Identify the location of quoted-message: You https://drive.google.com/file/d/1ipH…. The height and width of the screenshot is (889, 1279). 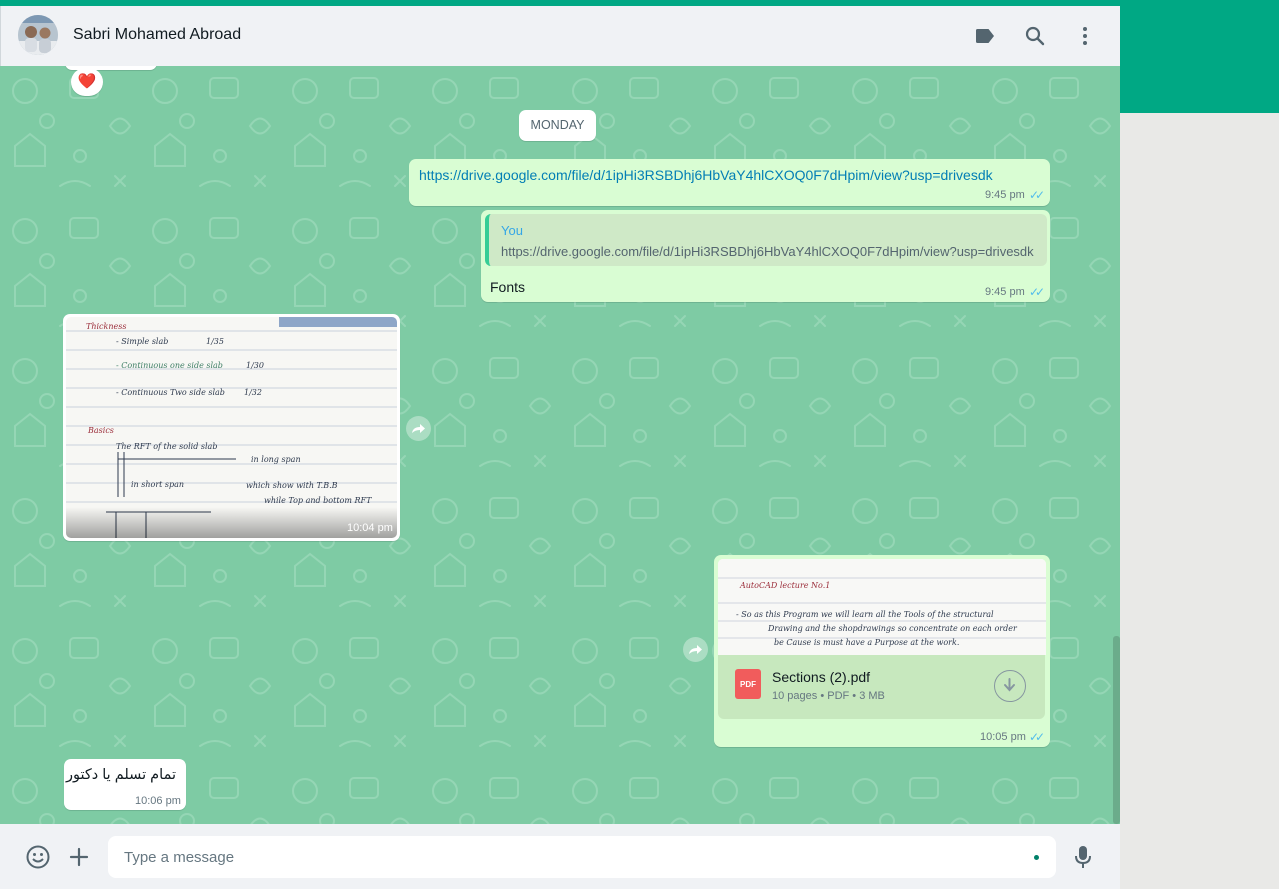
(766, 240).